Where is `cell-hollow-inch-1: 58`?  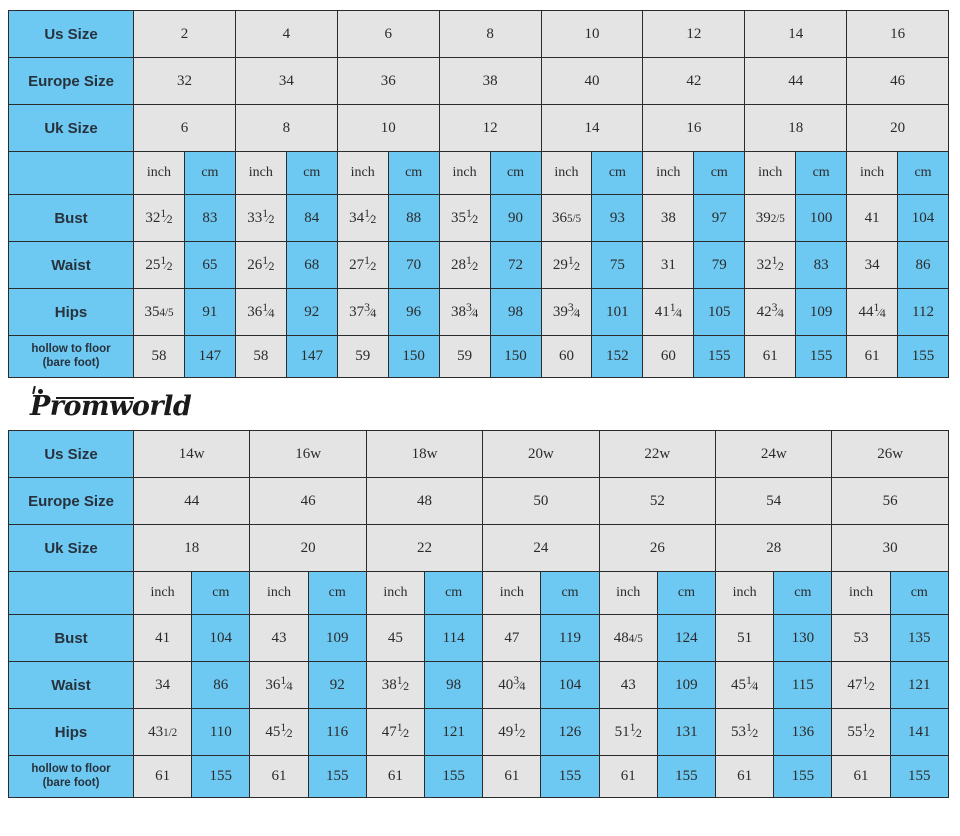 cell-hollow-inch-1: 58 is located at coordinates (260, 356).